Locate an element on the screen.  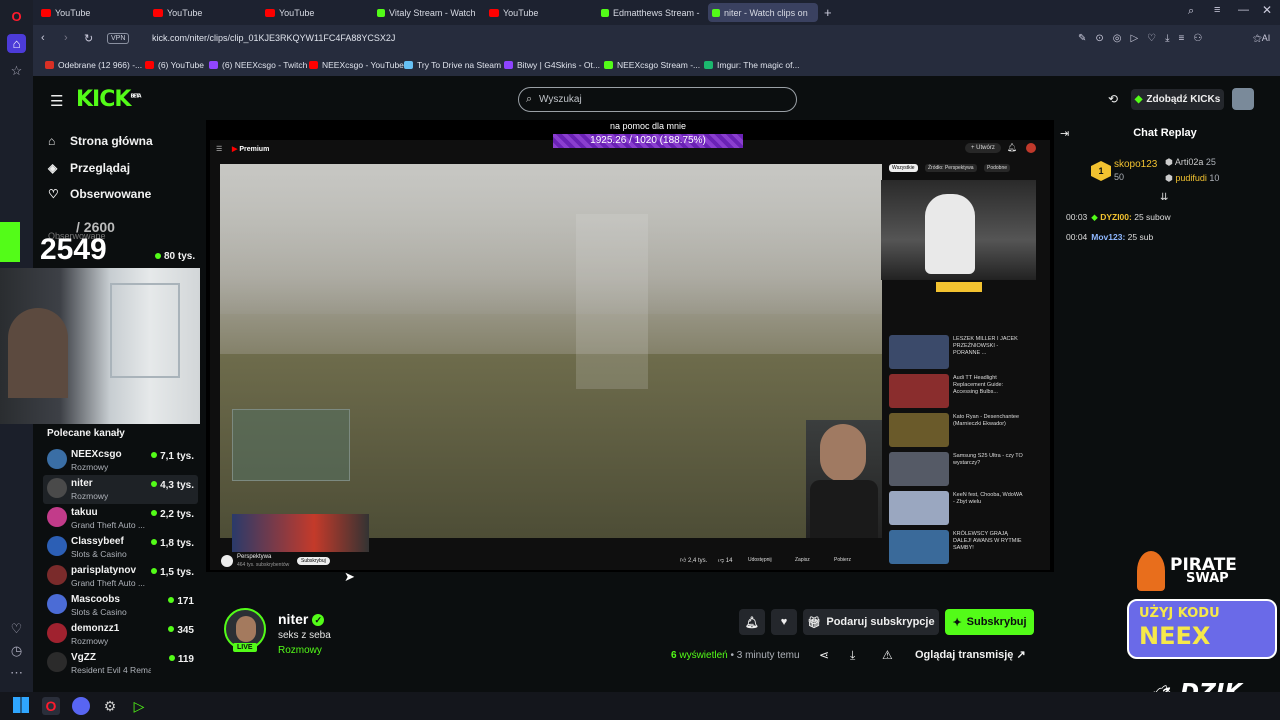
channel-name: niter ✓ is located at coordinates (301, 619).